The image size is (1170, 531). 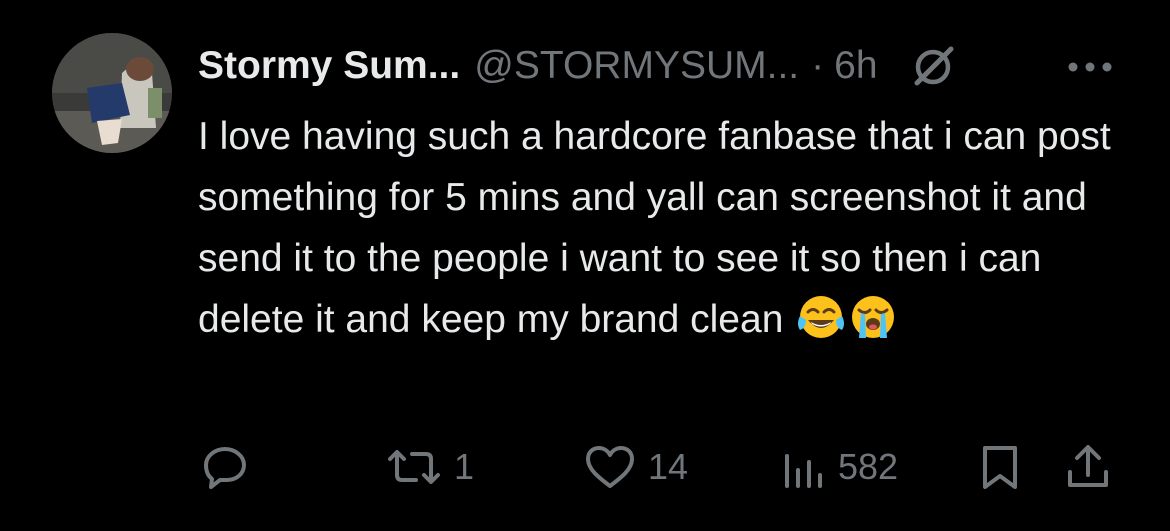 What do you see at coordinates (464, 466) in the screenshot?
I see `retweet-count: 1` at bounding box center [464, 466].